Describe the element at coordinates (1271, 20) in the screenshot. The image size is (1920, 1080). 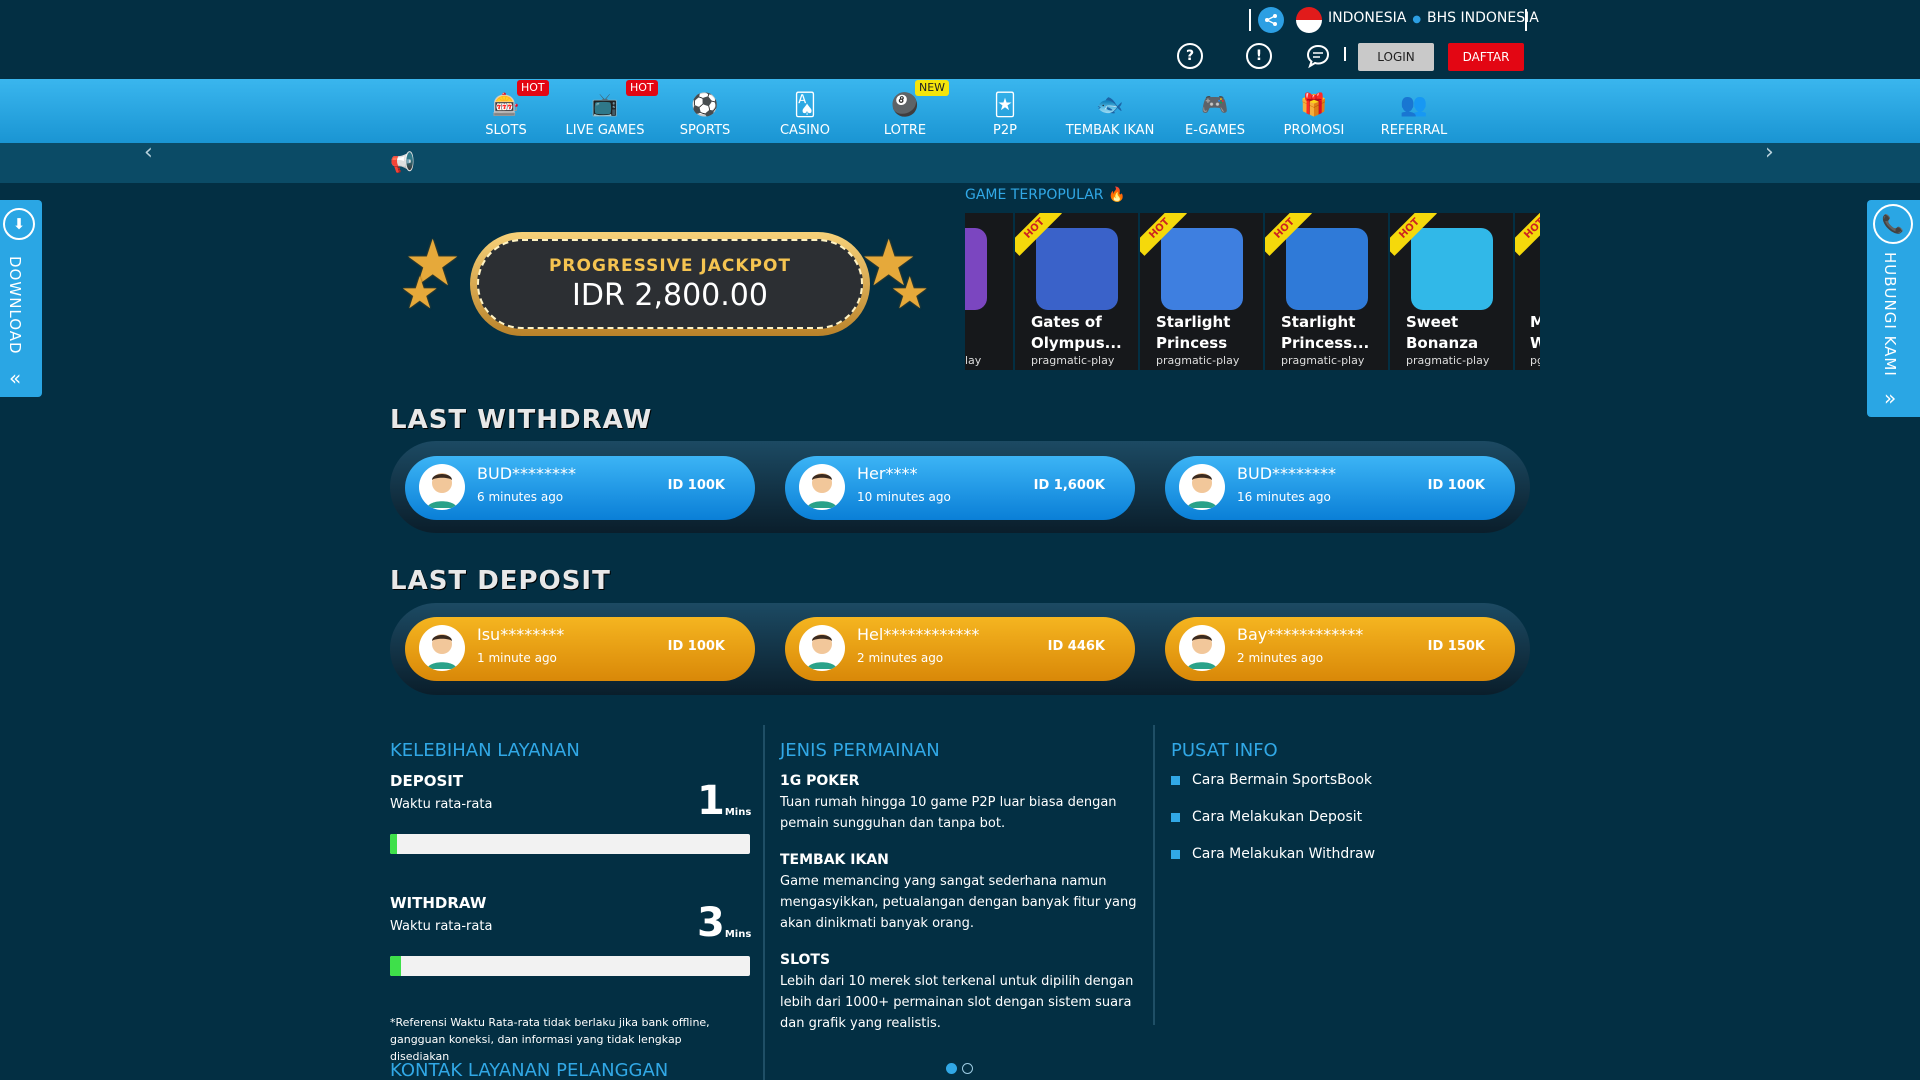
I see `share-icon` at that location.